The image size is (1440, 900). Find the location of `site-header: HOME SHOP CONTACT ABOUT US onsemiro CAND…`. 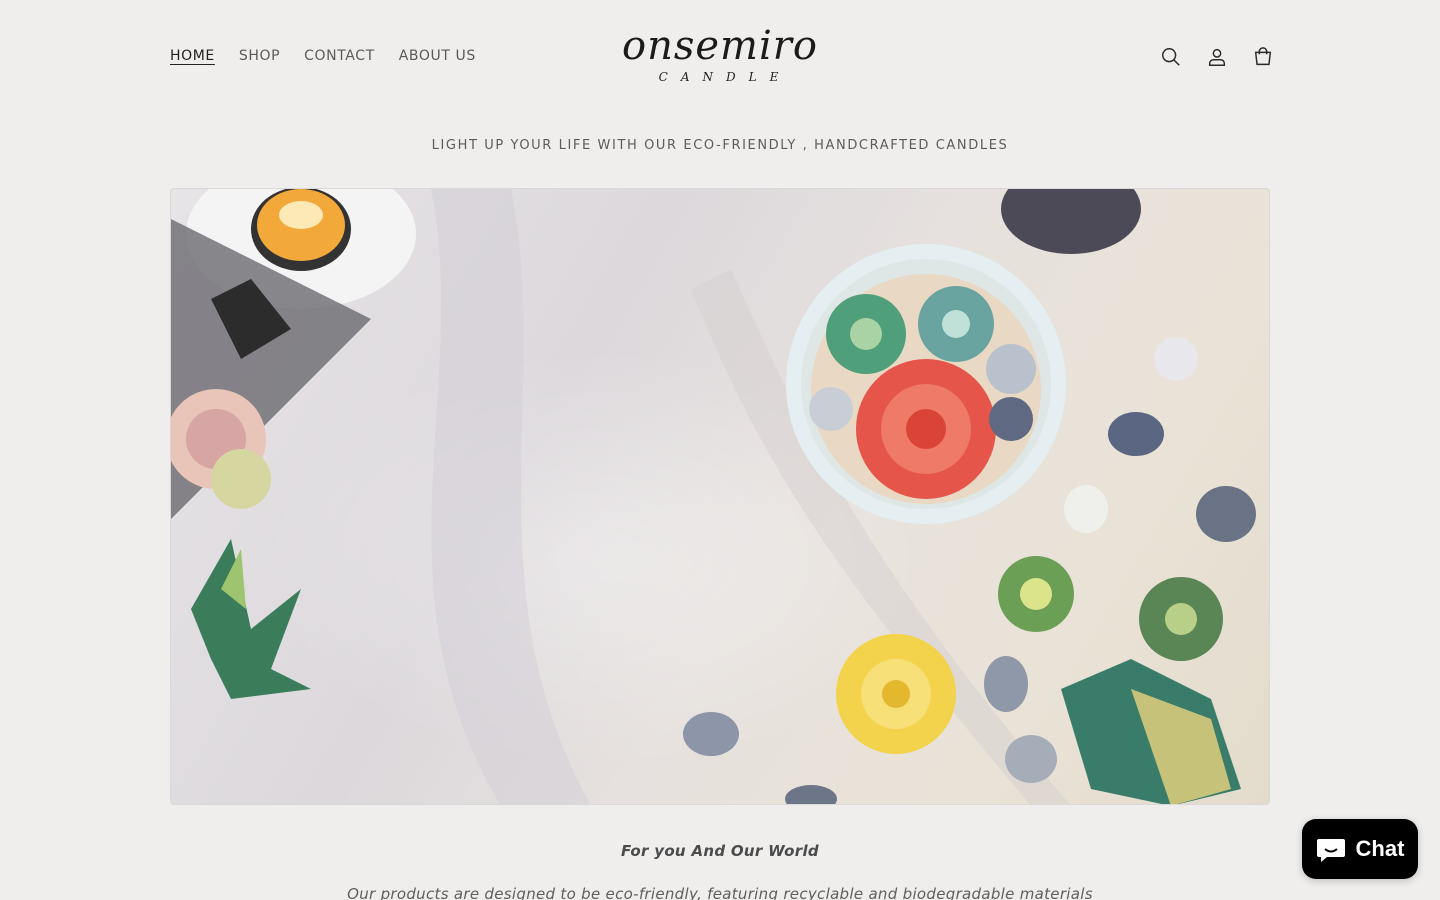

site-header: HOME SHOP CONTACT ABOUT US onsemiro CAND… is located at coordinates (720, 57).